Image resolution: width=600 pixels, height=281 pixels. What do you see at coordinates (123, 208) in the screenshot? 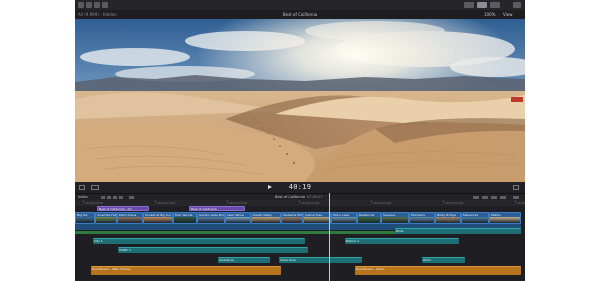
I see `title-clip: Best of California - Int` at bounding box center [123, 208].